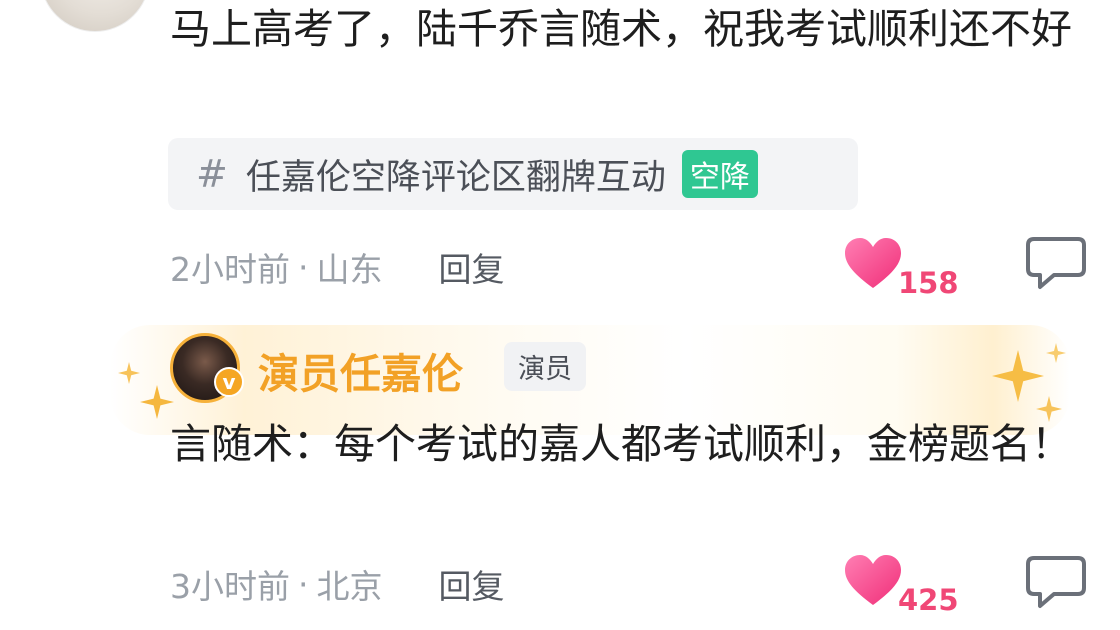 The width and height of the screenshot is (1120, 630). I want to click on hash-icon: #, so click(212, 174).